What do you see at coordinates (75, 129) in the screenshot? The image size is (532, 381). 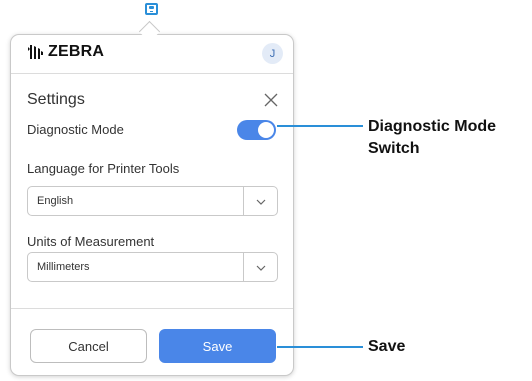 I see `diagnostic-mode-label: Diagnostic Mode` at bounding box center [75, 129].